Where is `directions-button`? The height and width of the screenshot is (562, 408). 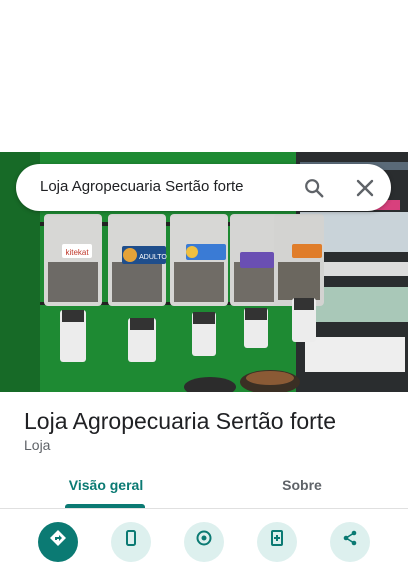
directions-button is located at coordinates (58, 542).